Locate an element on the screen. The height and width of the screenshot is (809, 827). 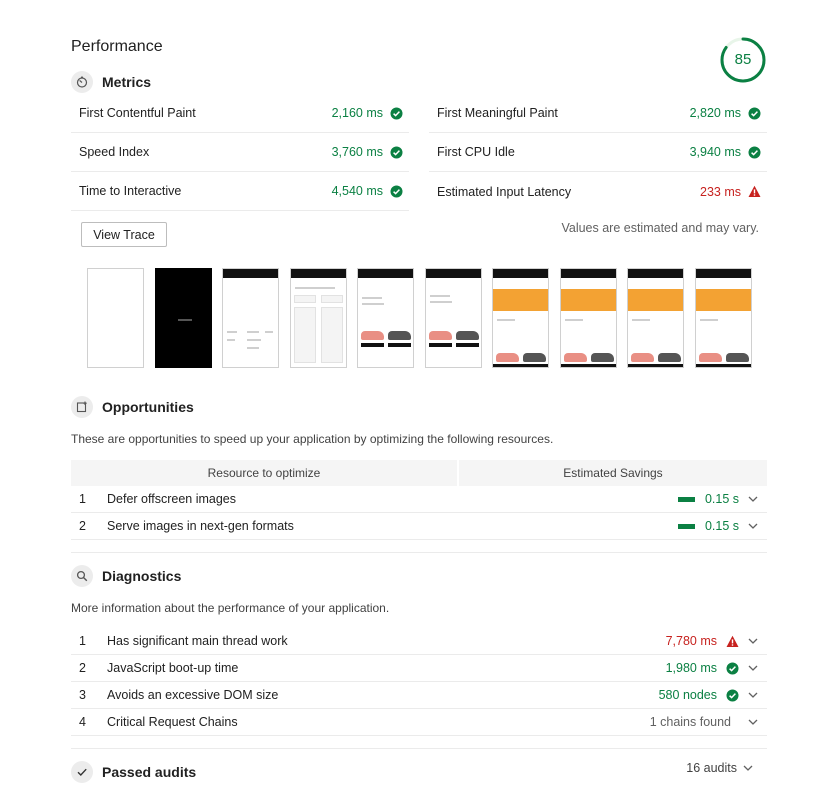
passed-audits-header: Passed audits is located at coordinates (133, 772).